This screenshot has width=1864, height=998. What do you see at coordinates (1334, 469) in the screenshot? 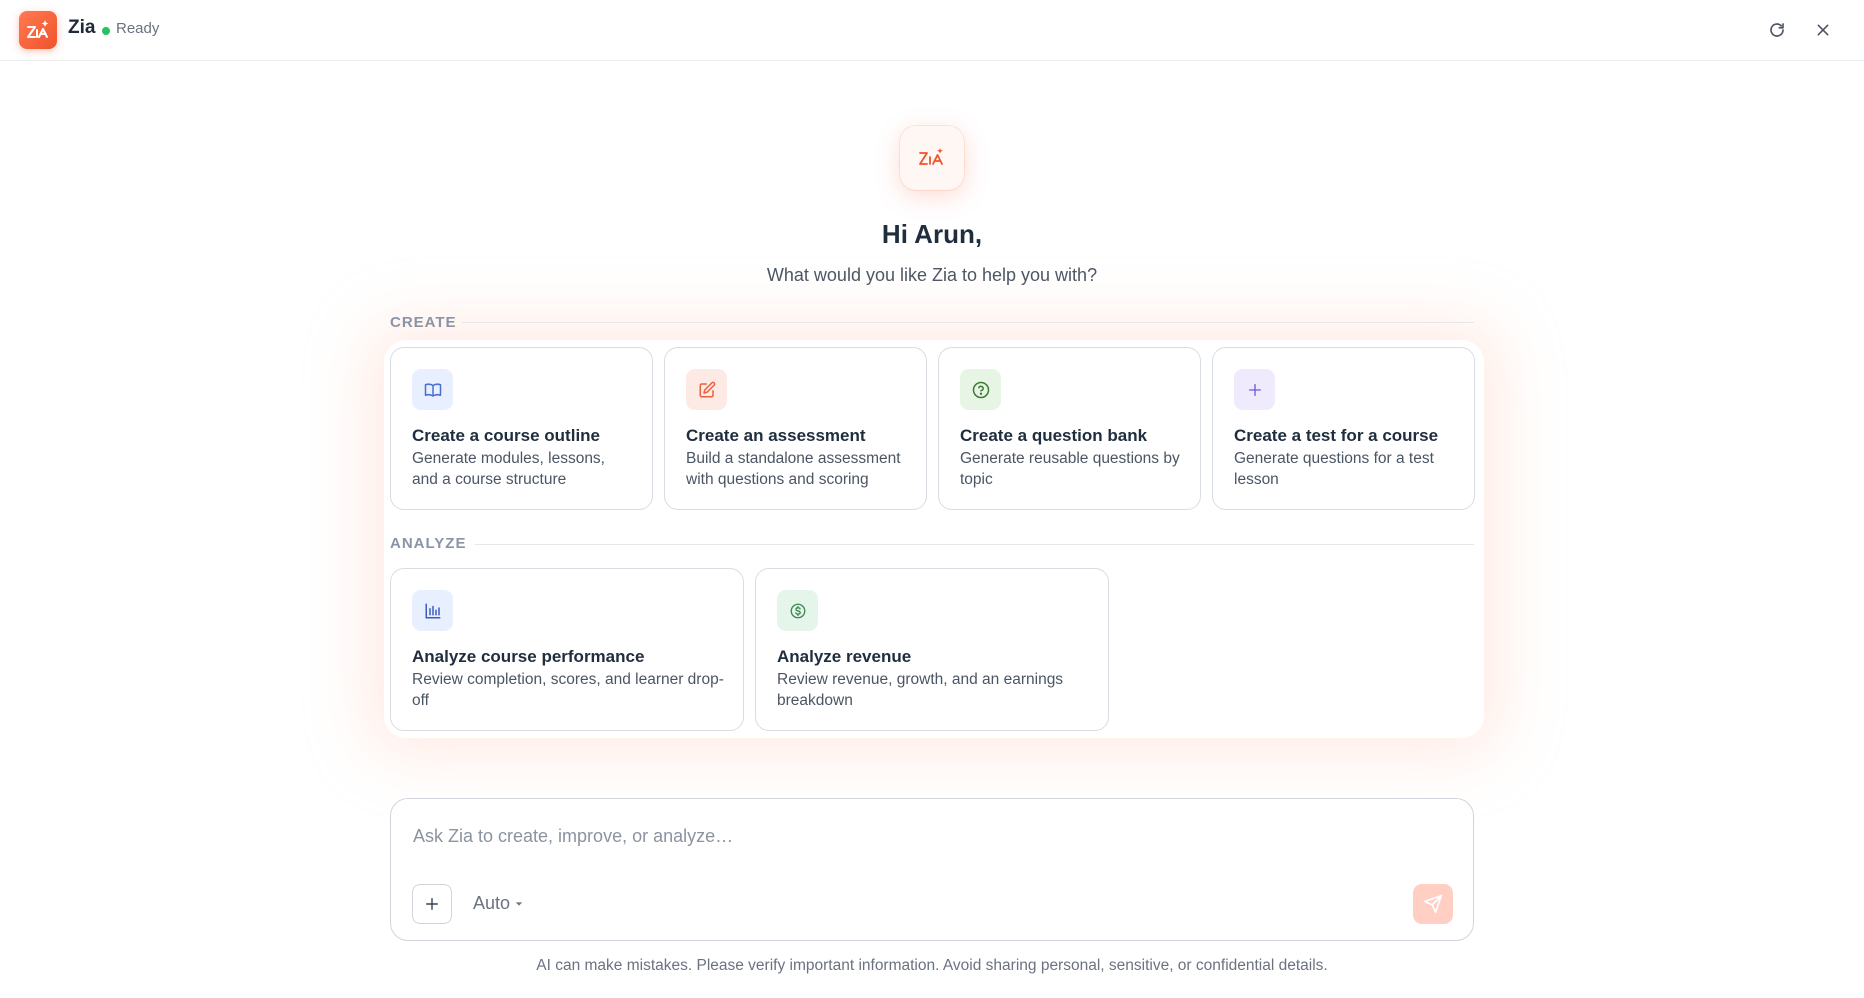
I see `card-description: Generate questions for a test lesson` at bounding box center [1334, 469].